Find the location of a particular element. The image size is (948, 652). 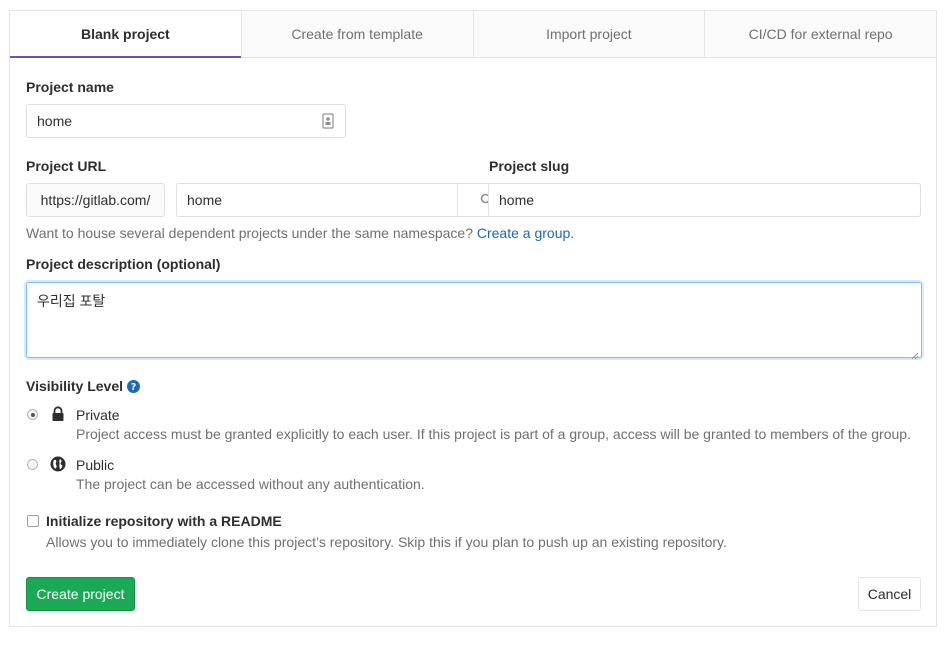

question-circle-icon: ? is located at coordinates (134, 386).